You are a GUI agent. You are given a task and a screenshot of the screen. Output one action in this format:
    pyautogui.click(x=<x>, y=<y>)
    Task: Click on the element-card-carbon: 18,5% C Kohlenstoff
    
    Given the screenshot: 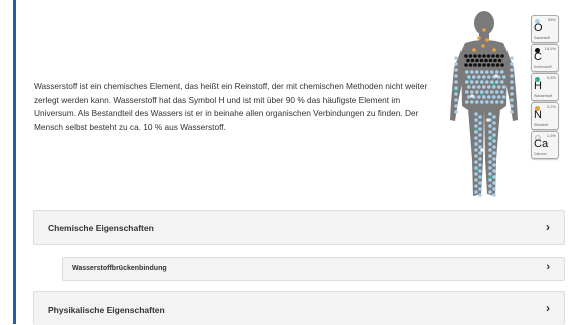 What is the action you would take?
    pyautogui.click(x=545, y=58)
    